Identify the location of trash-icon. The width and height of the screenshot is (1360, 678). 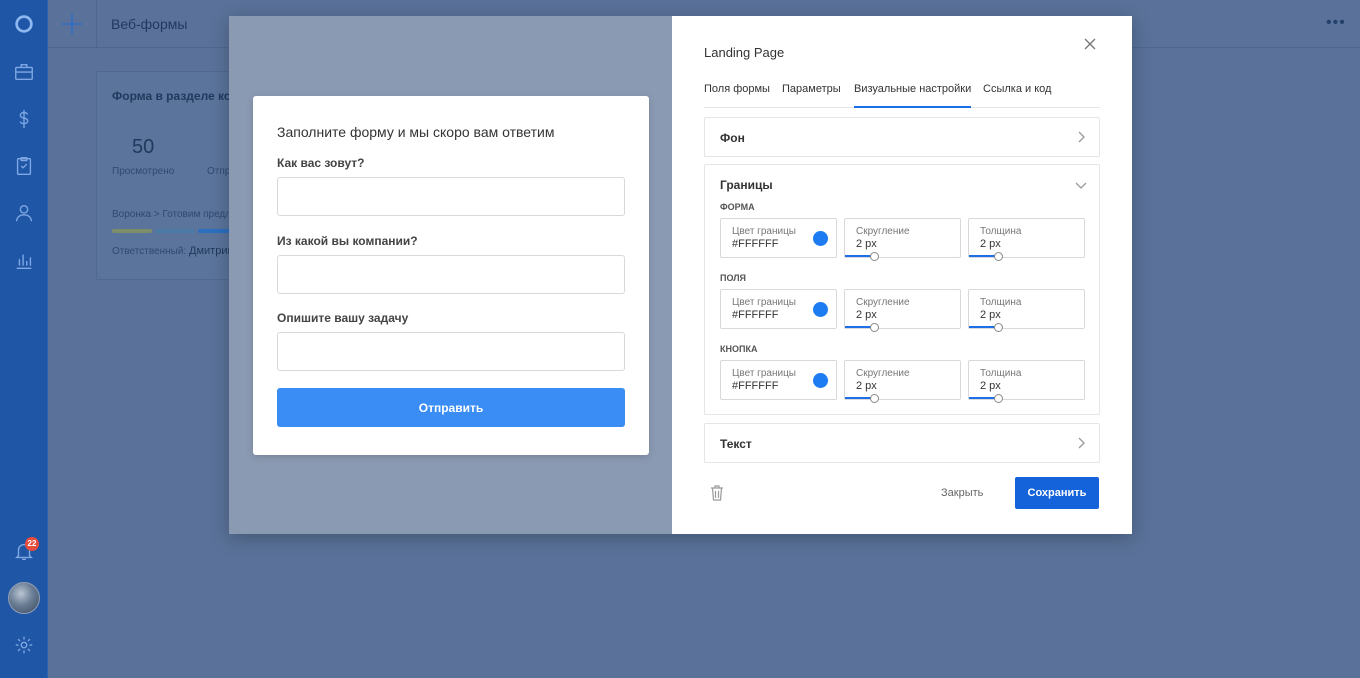
(717, 493).